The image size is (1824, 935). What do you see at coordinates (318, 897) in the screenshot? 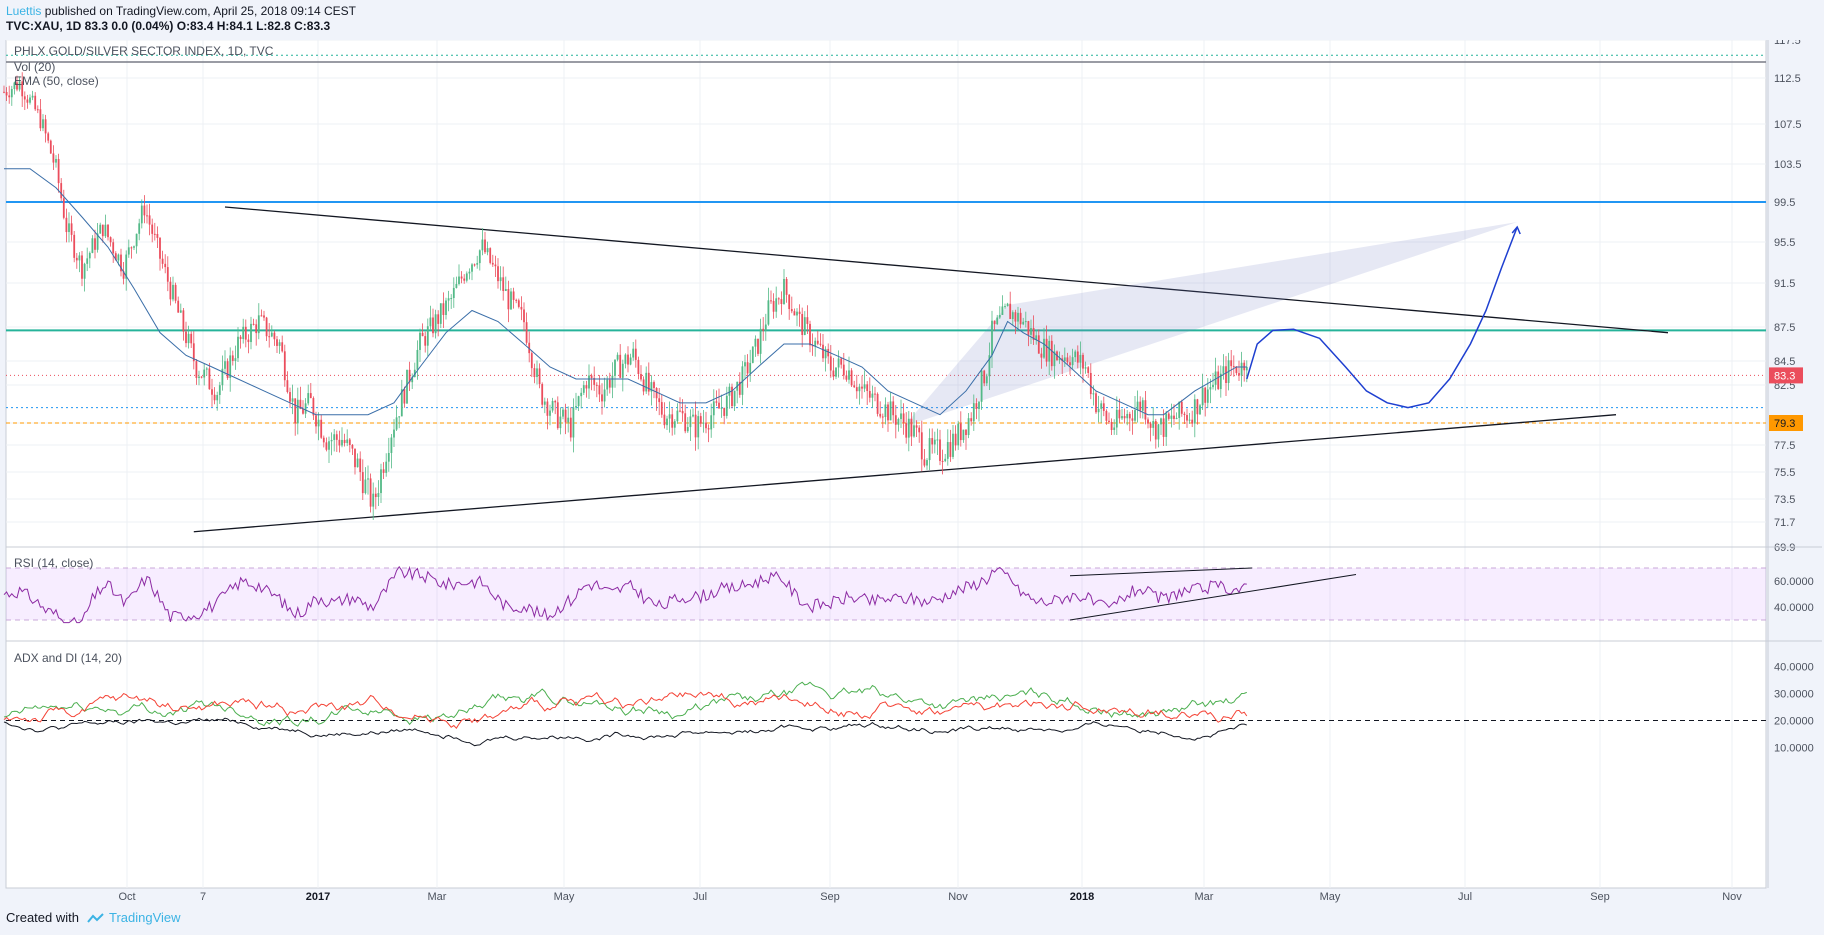
I see `time-tick-label: 2017` at bounding box center [318, 897].